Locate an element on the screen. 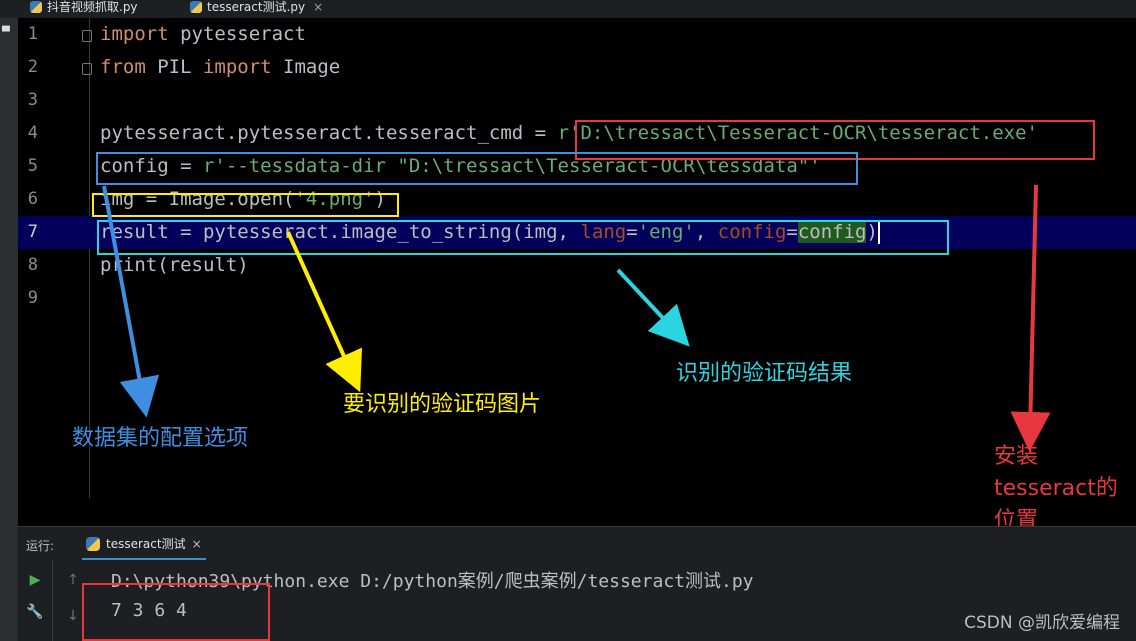 The width and height of the screenshot is (1136, 641). arrow-down-icon: ↓ is located at coordinates (73, 616).